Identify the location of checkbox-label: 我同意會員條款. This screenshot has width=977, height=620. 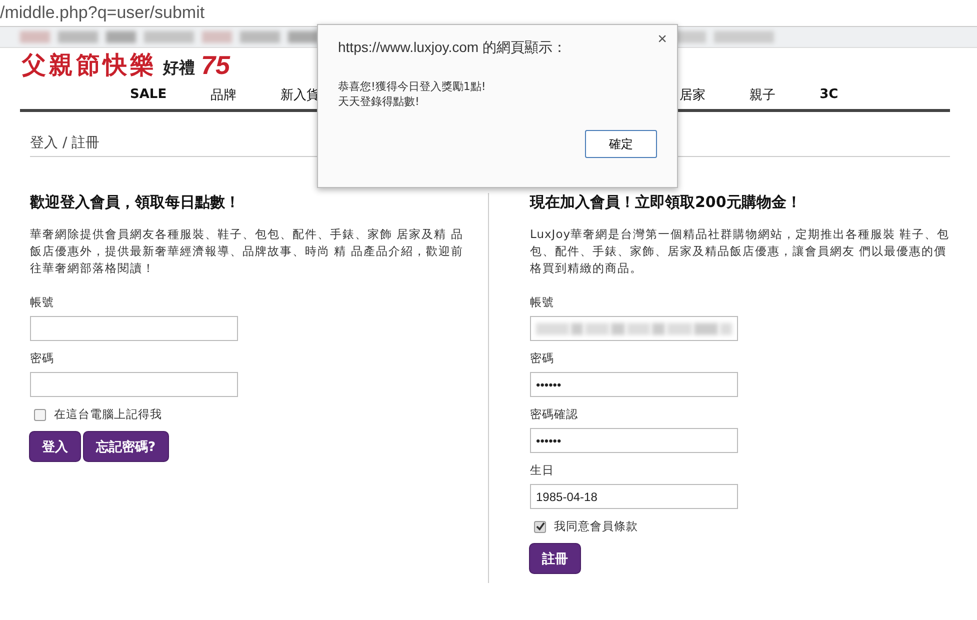
(596, 526).